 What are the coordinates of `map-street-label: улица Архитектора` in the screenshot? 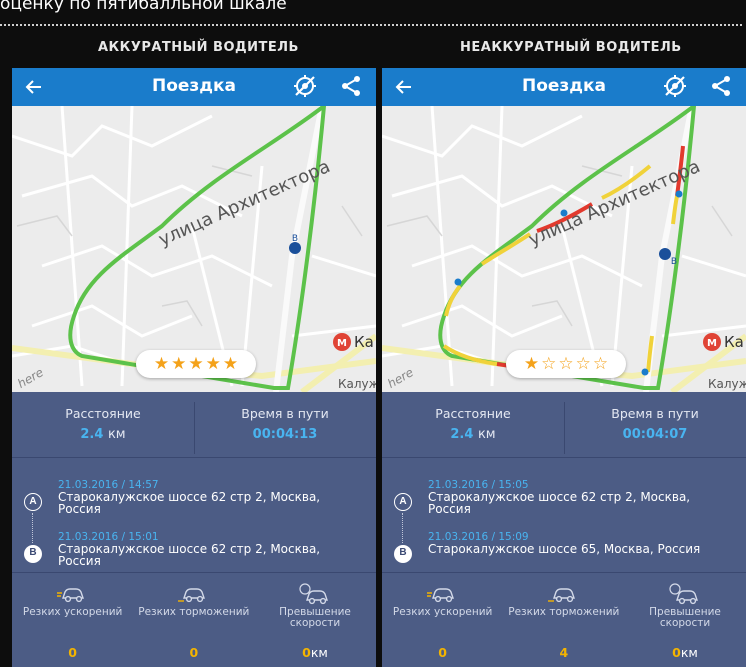 It's located at (244, 203).